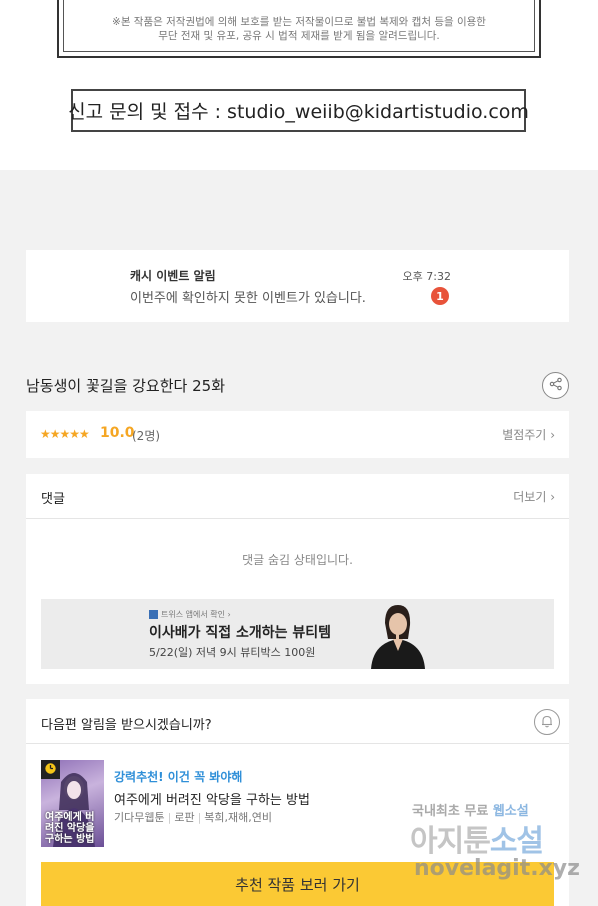 The height and width of the screenshot is (906, 598). What do you see at coordinates (440, 296) in the screenshot?
I see `cash-event-count-badge: 1` at bounding box center [440, 296].